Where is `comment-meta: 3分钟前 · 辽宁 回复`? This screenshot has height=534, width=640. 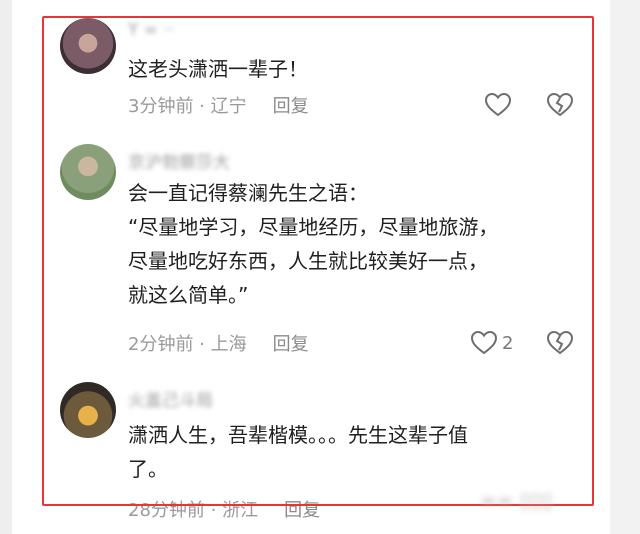
comment-meta: 3分钟前 · 辽宁 回复 is located at coordinates (218, 105).